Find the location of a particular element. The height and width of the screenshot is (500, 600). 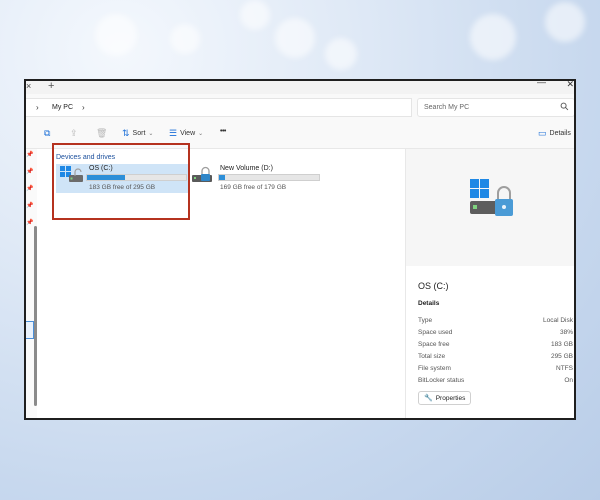

details-title: OS (C:) is located at coordinates (433, 286).